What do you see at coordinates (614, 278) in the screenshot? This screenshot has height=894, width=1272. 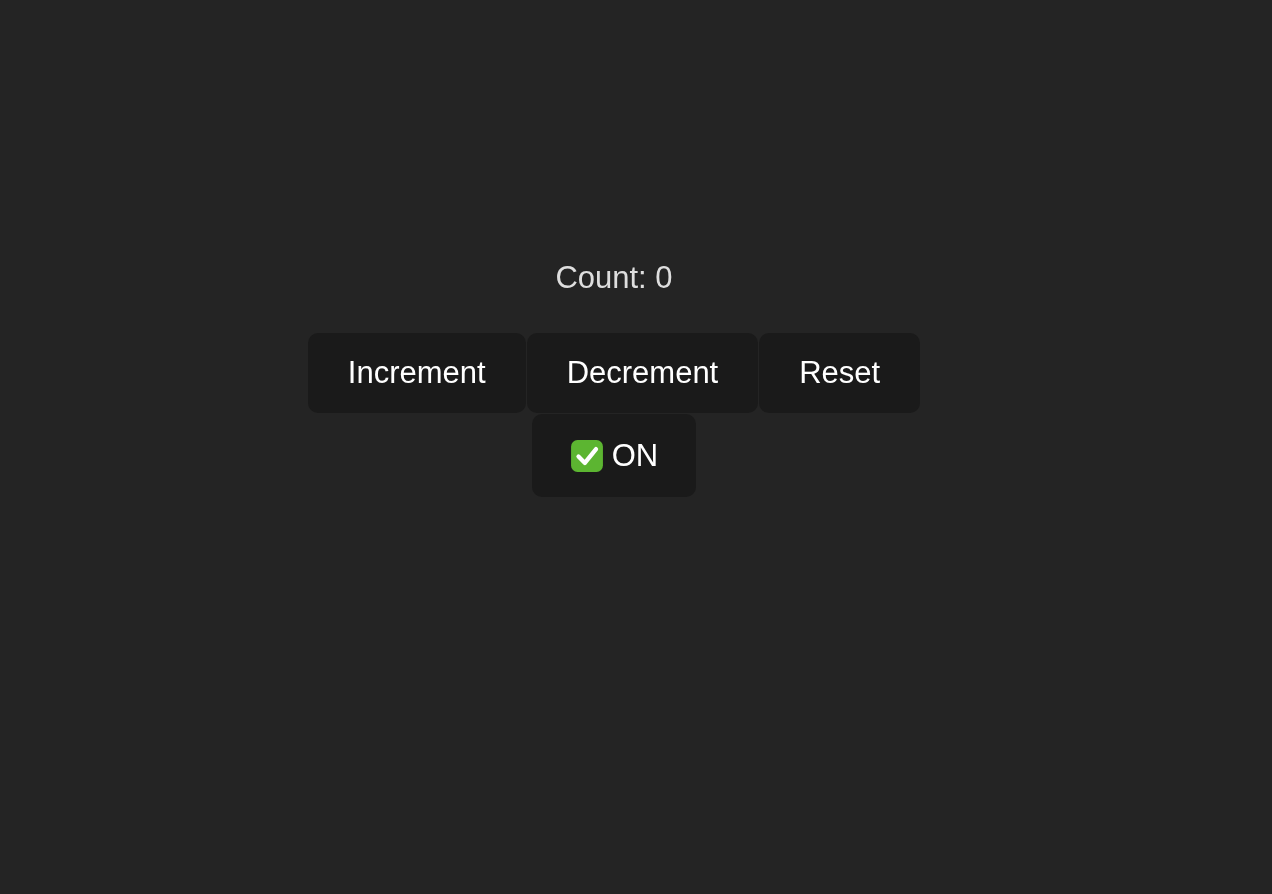 I see `count-label: Count: 0` at bounding box center [614, 278].